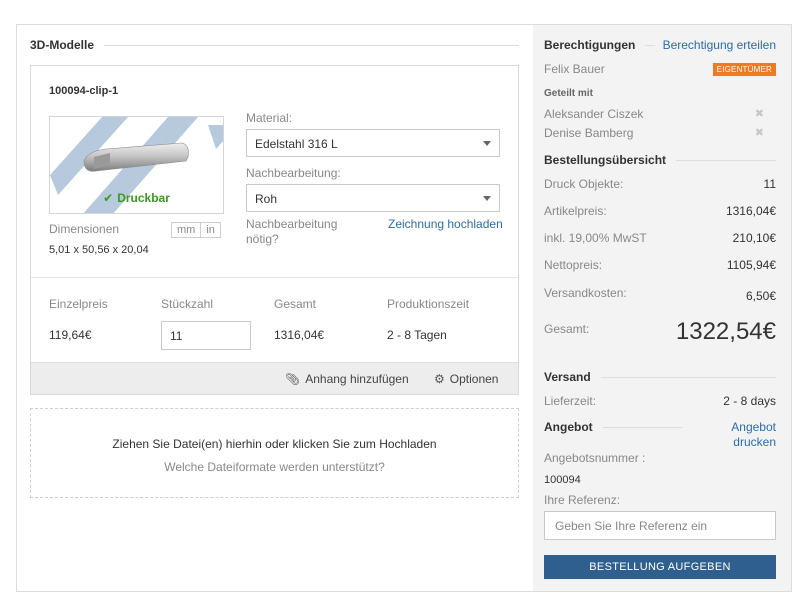  What do you see at coordinates (70, 335) in the screenshot?
I see `unit-price-value: 119,64€` at bounding box center [70, 335].